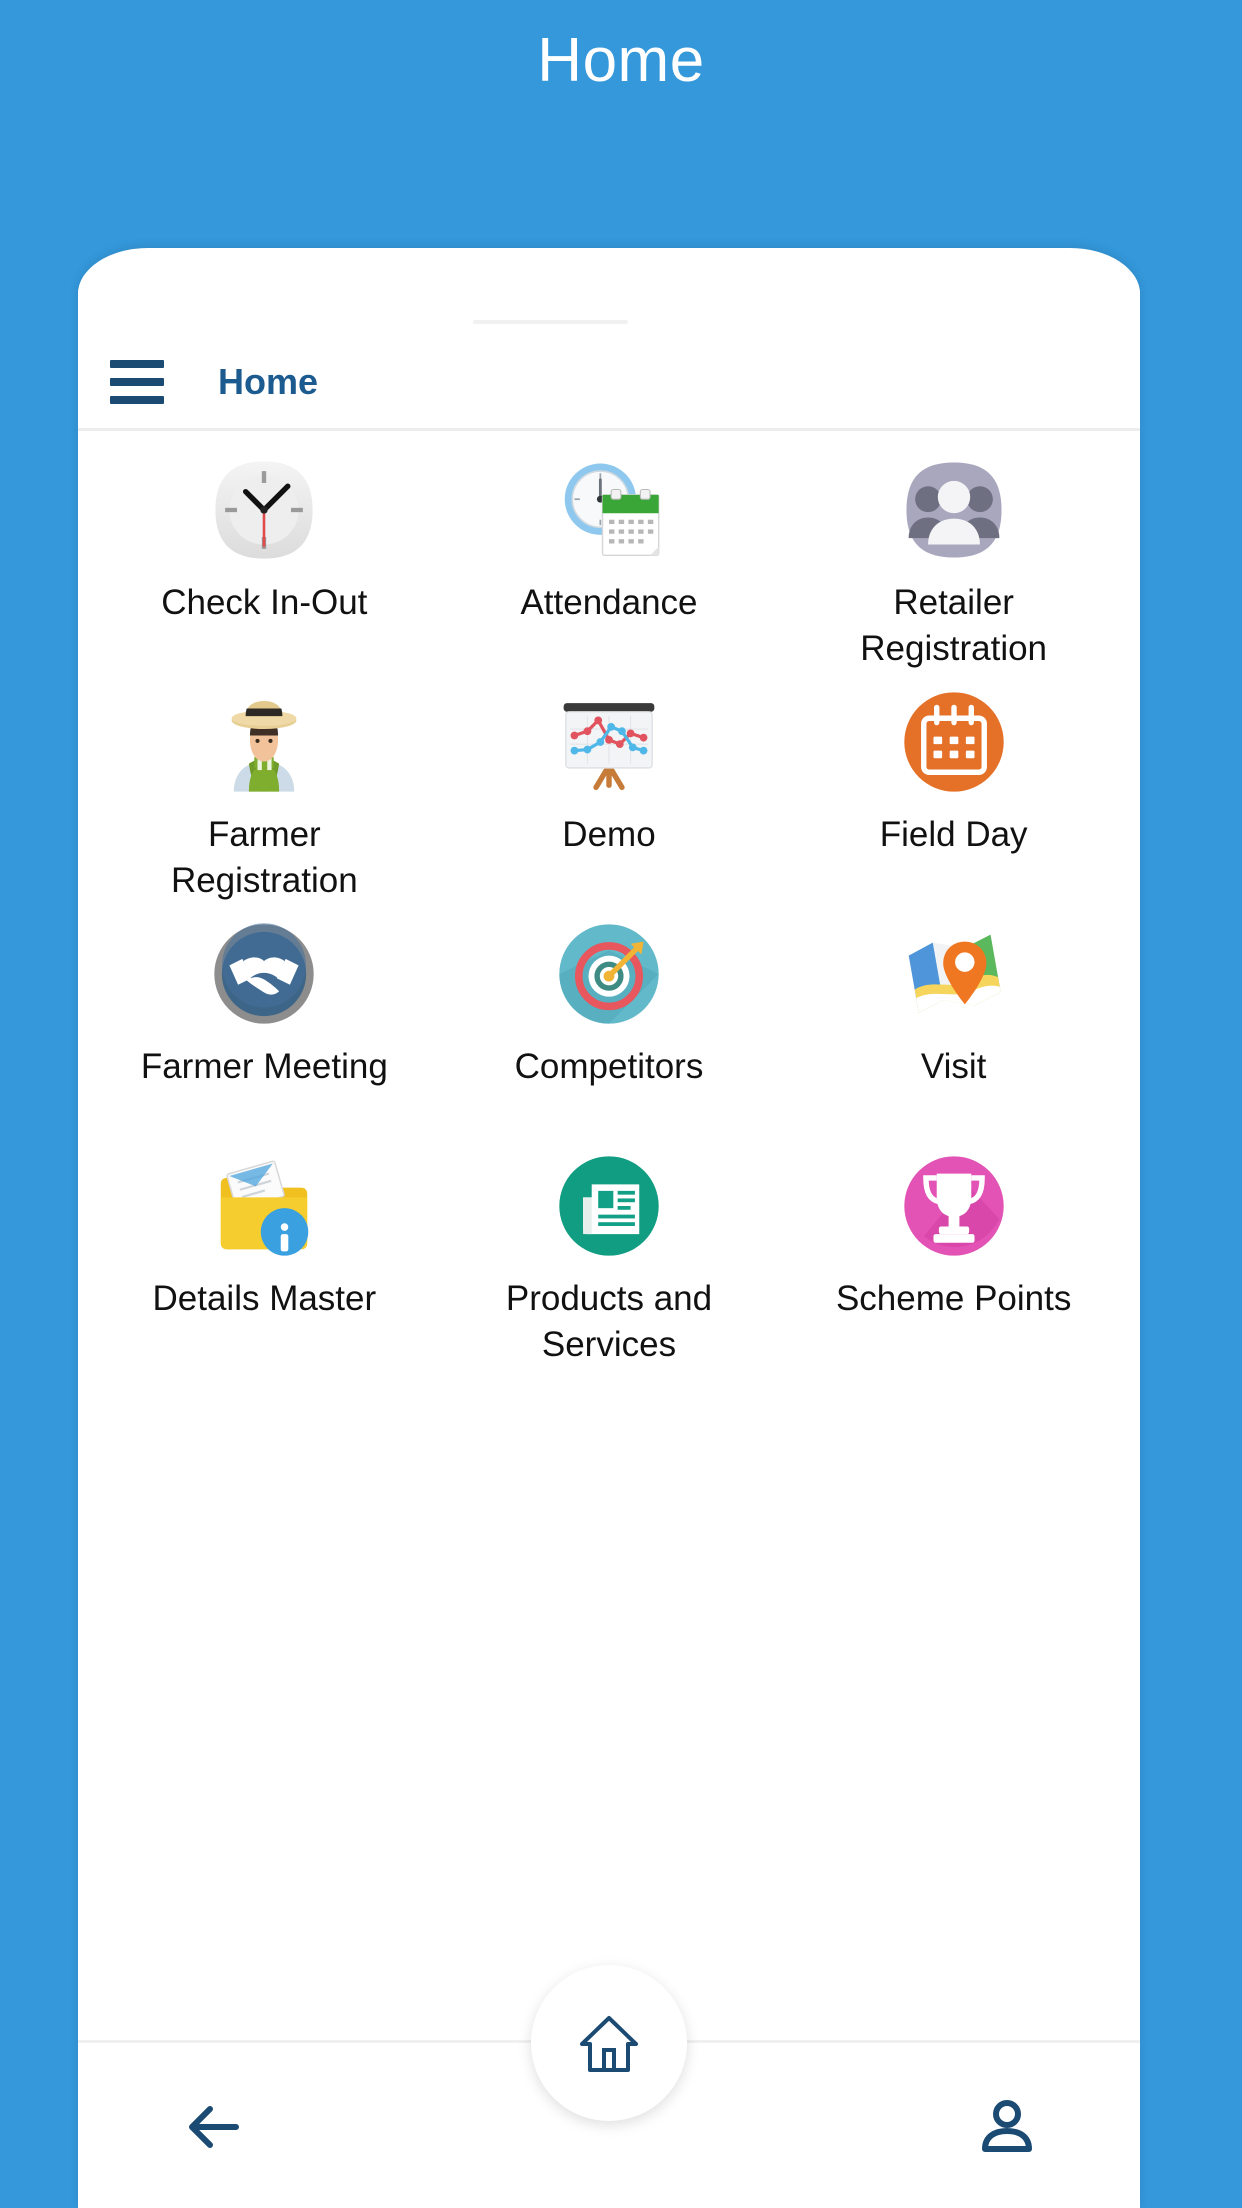 Image resolution: width=1242 pixels, height=2208 pixels. I want to click on bottom-navigation-bar, so click(609, 2086).